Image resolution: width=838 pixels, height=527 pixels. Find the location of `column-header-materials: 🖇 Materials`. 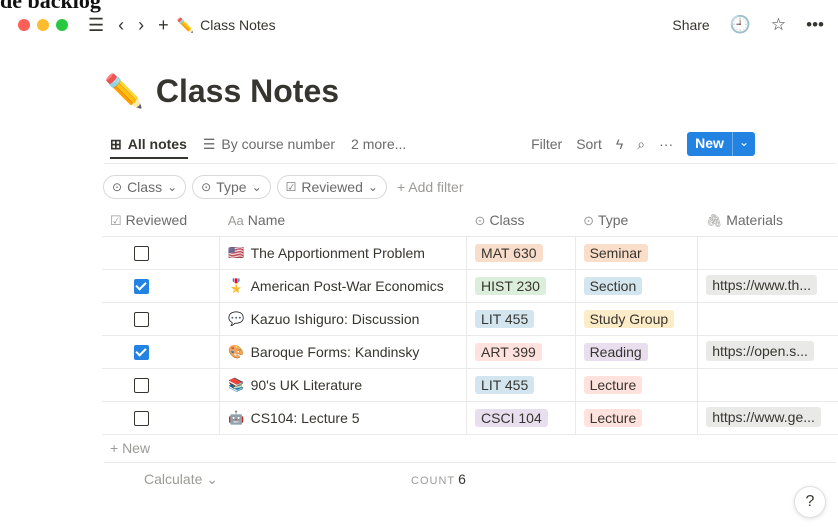

column-header-materials: 🖇 Materials is located at coordinates (767, 220).